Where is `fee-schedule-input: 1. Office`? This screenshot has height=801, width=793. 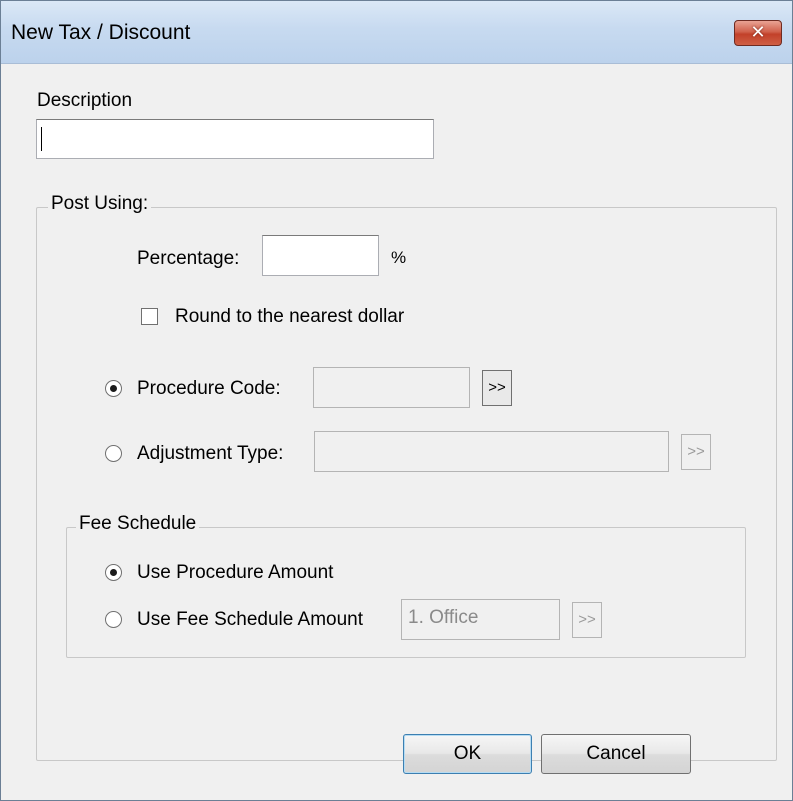 fee-schedule-input: 1. Office is located at coordinates (480, 619).